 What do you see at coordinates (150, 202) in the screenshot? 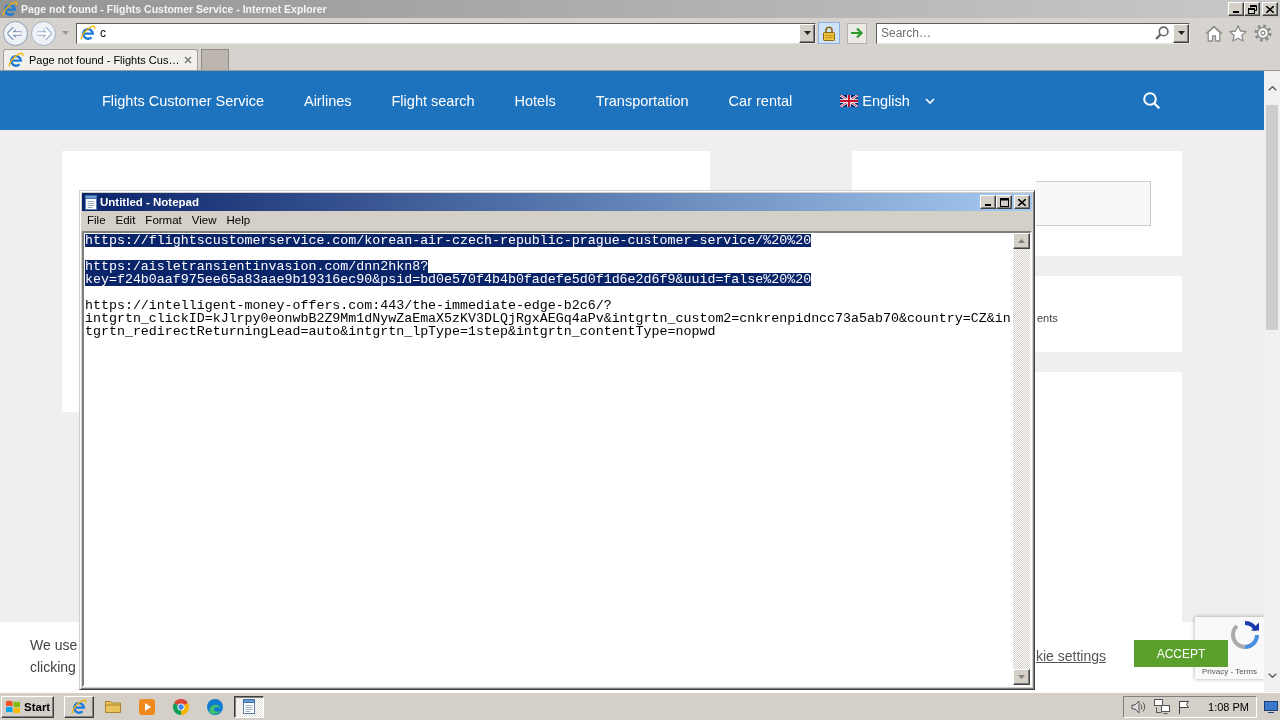
I see `window-title: Untitled - Notepad` at bounding box center [150, 202].